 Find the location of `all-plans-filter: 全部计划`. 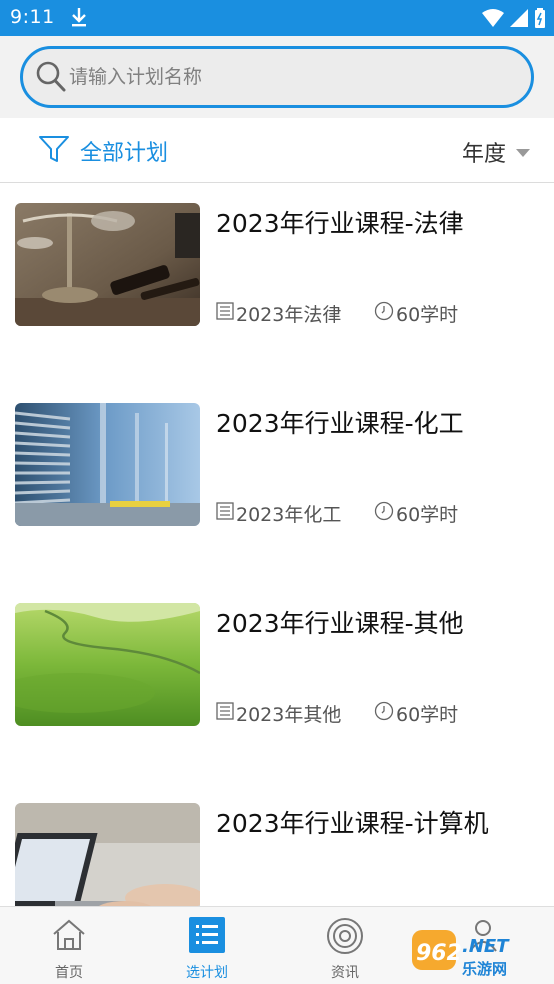

all-plans-filter: 全部计划 is located at coordinates (103, 151).